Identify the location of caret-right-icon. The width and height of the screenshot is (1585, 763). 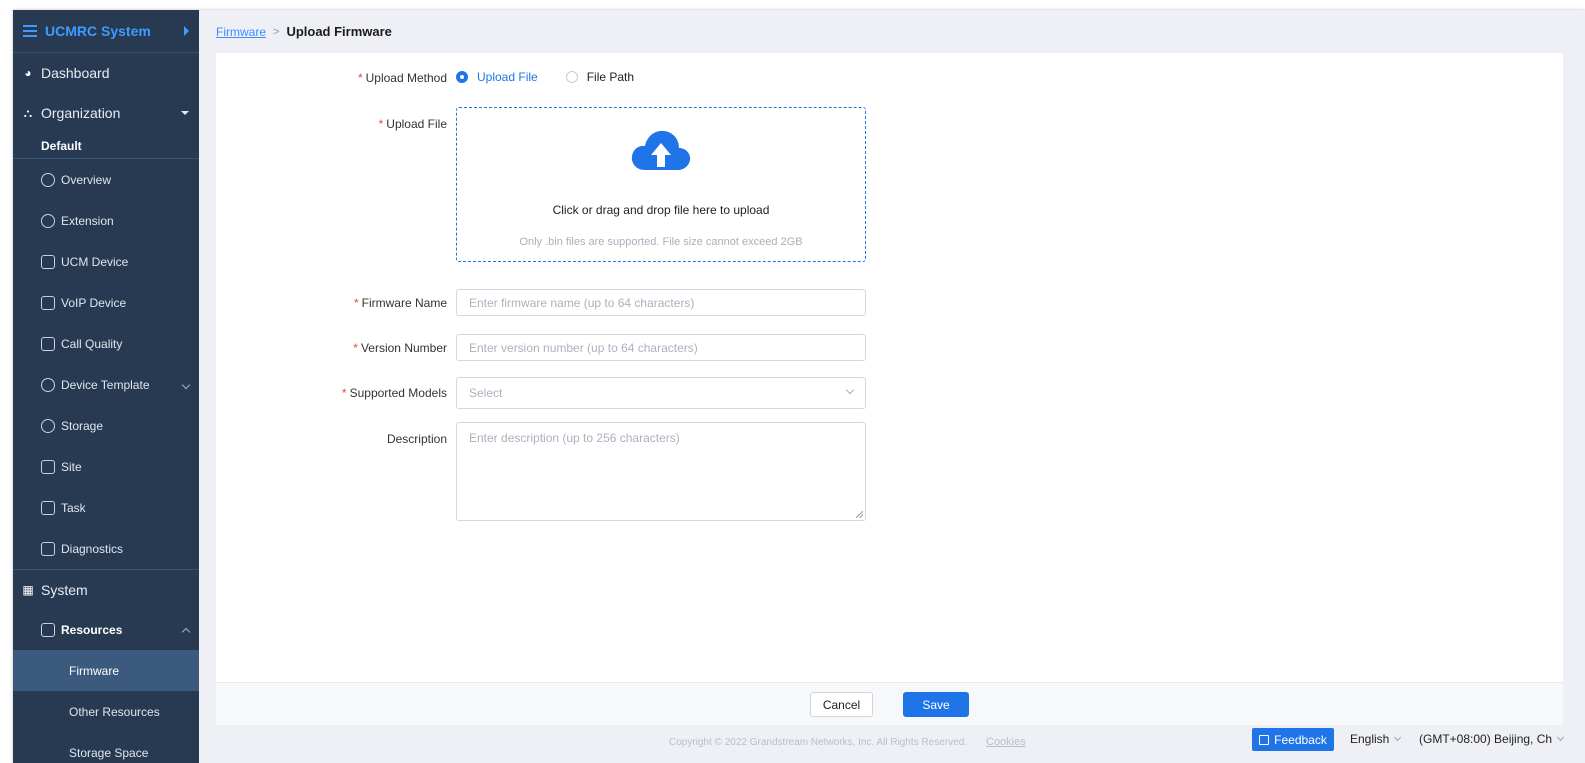
(186, 31).